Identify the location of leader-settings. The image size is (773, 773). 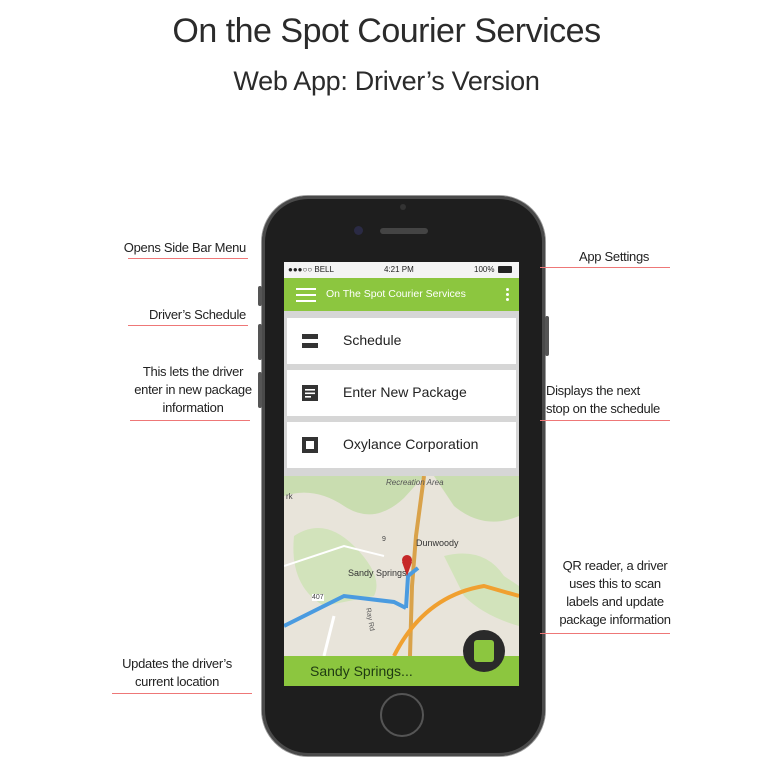
(605, 267).